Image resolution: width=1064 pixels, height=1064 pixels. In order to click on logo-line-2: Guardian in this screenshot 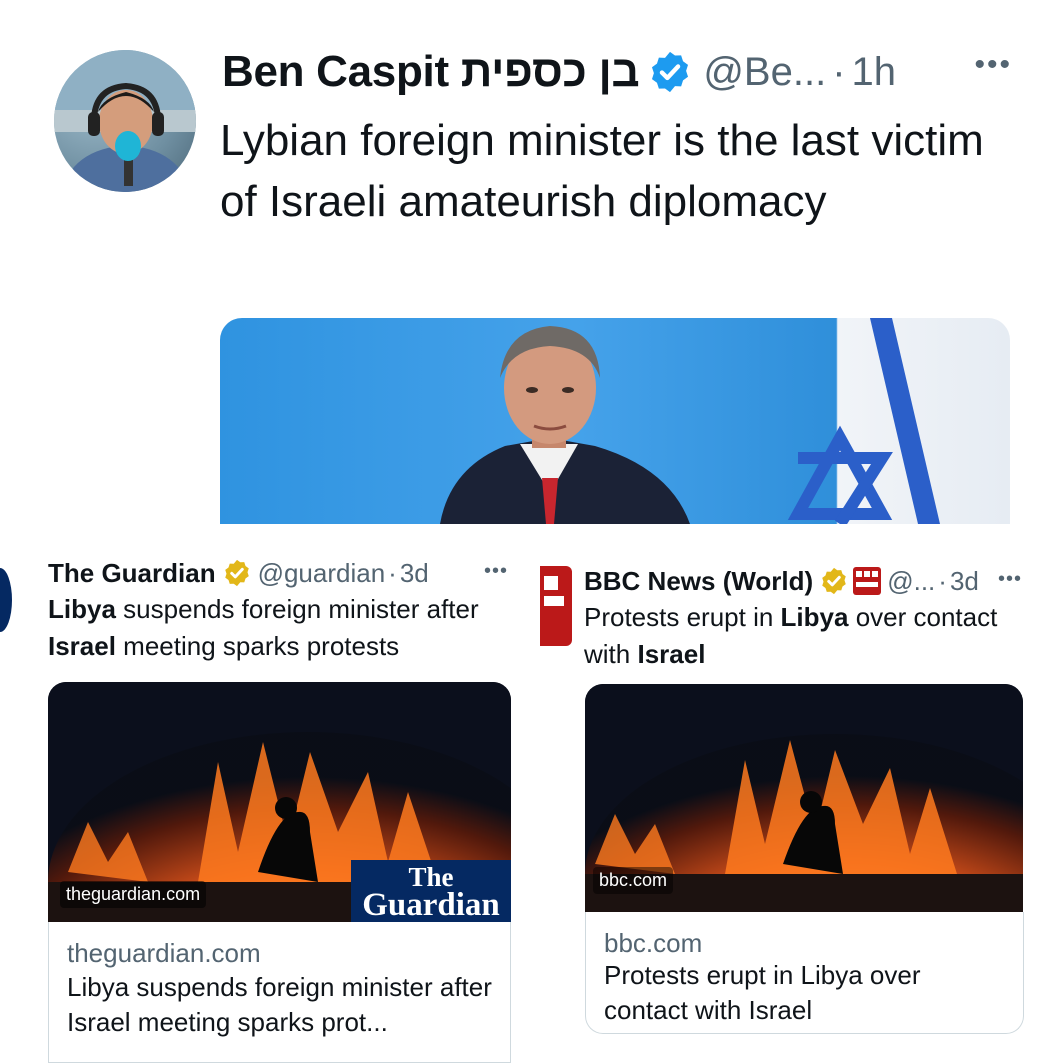, I will do `click(431, 904)`.